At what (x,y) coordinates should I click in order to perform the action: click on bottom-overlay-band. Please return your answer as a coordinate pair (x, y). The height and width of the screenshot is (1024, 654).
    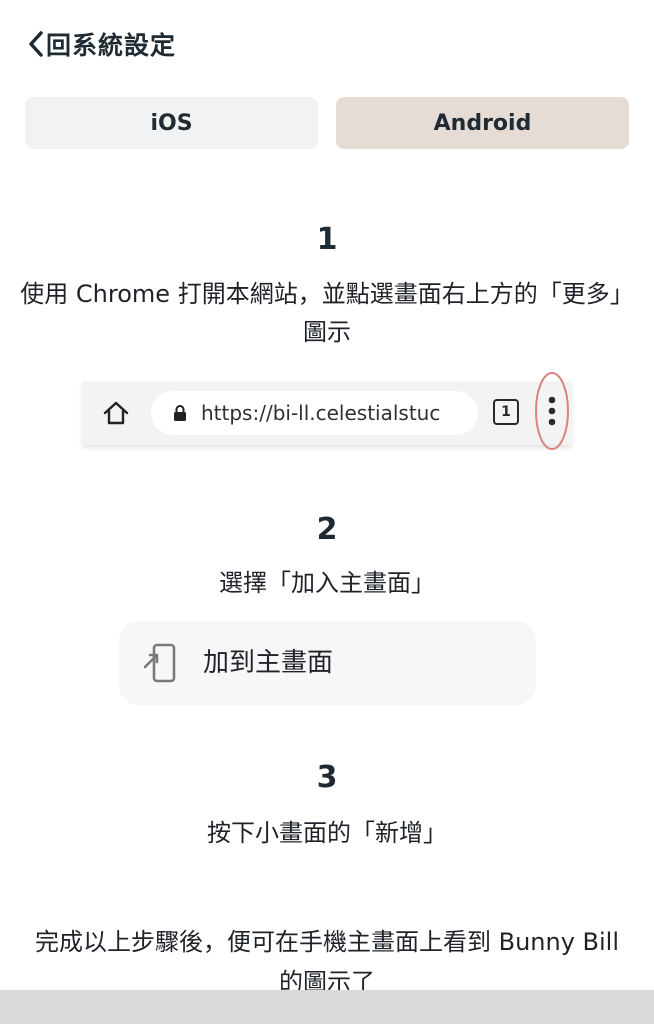
    Looking at the image, I should click on (327, 1007).